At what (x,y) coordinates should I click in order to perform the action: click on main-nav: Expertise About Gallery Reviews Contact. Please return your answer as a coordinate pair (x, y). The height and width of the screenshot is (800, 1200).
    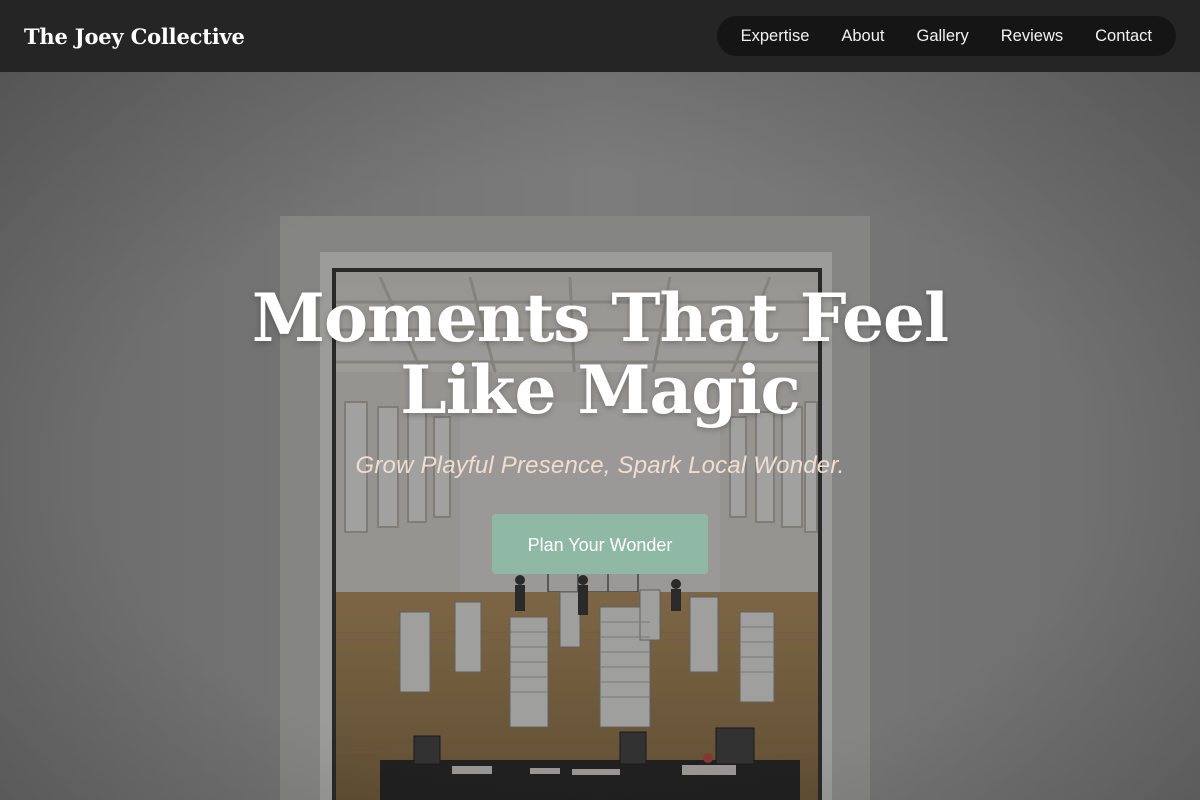
    Looking at the image, I should click on (946, 36).